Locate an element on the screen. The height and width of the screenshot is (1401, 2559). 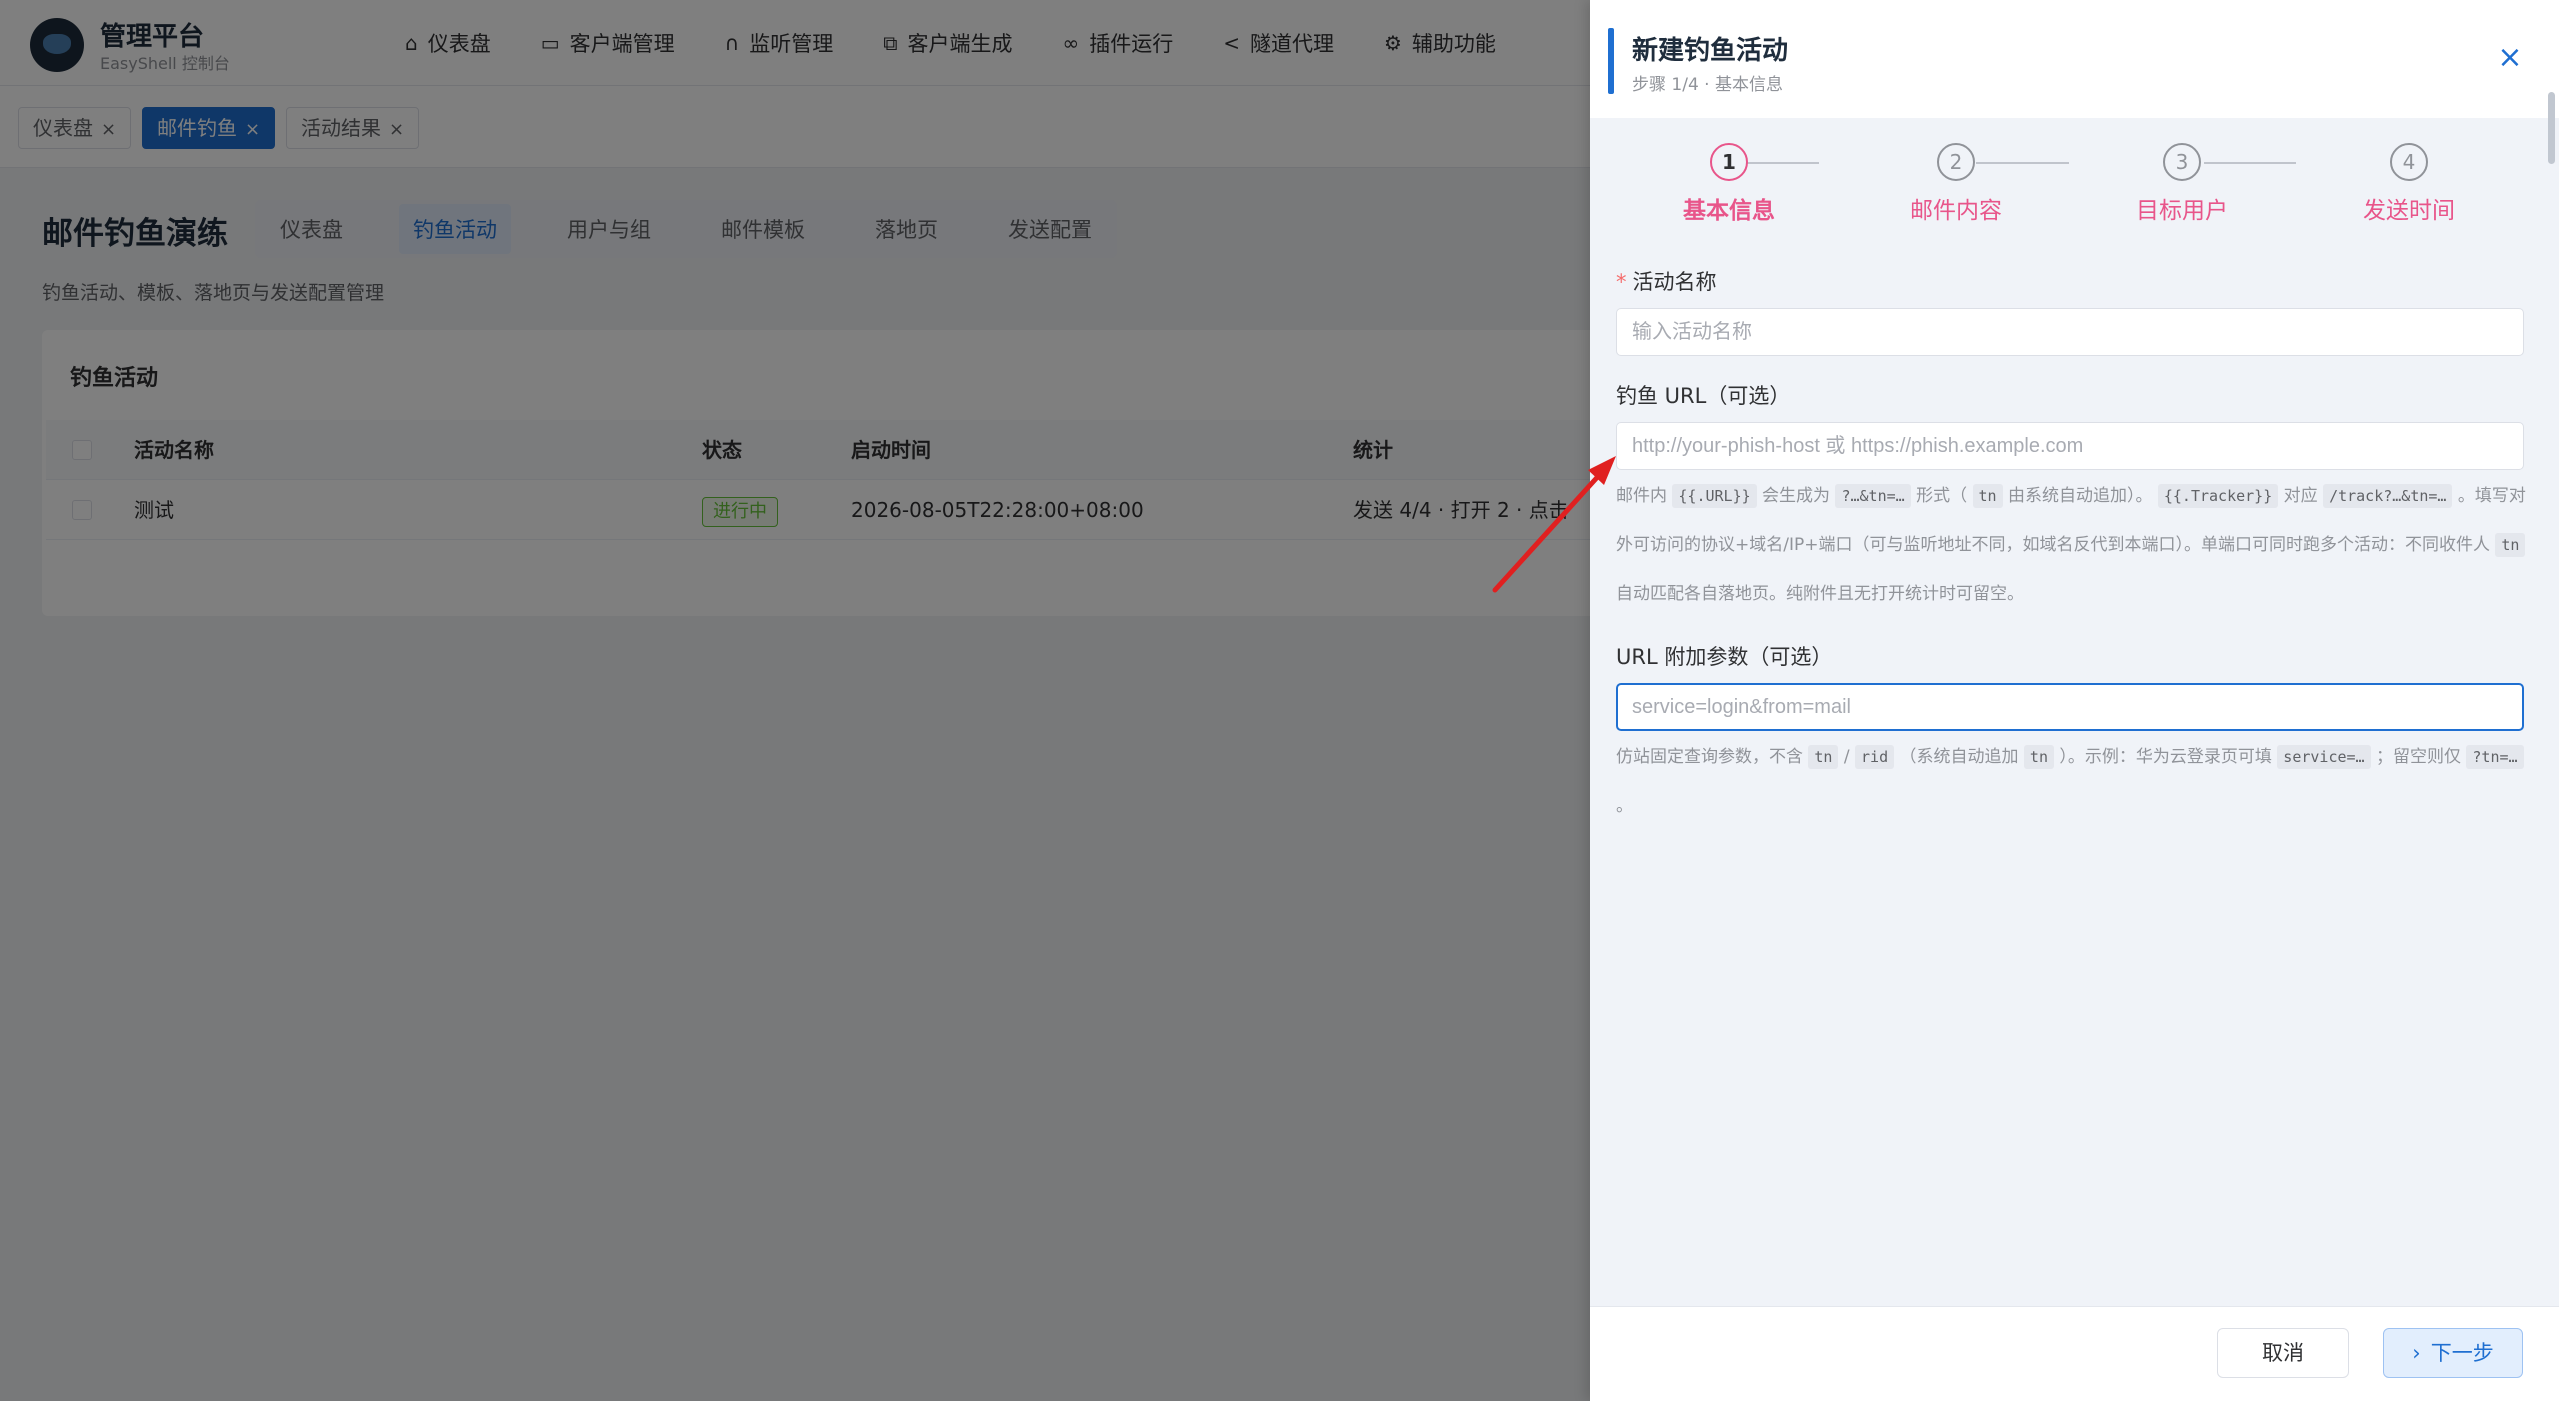
url-params-label: URL 附加参数（可选） is located at coordinates (1724, 657).